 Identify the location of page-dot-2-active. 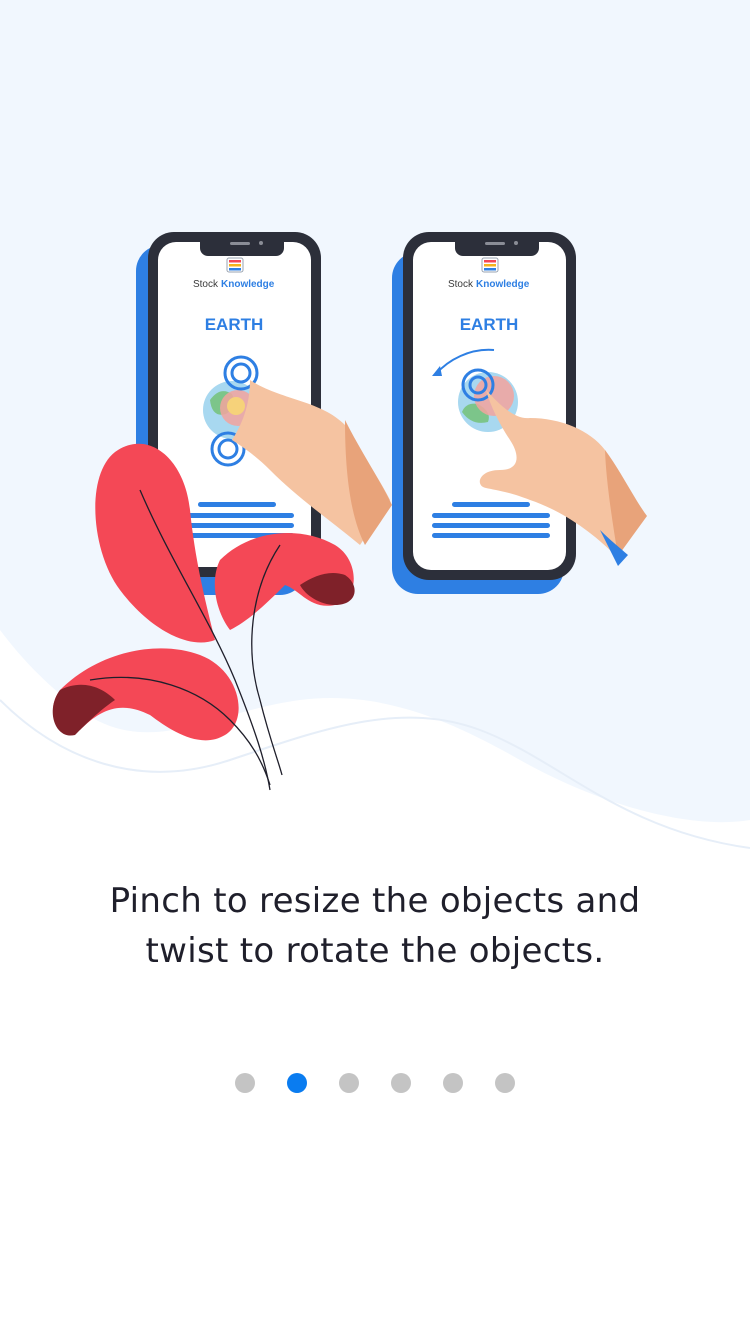
(297, 1083).